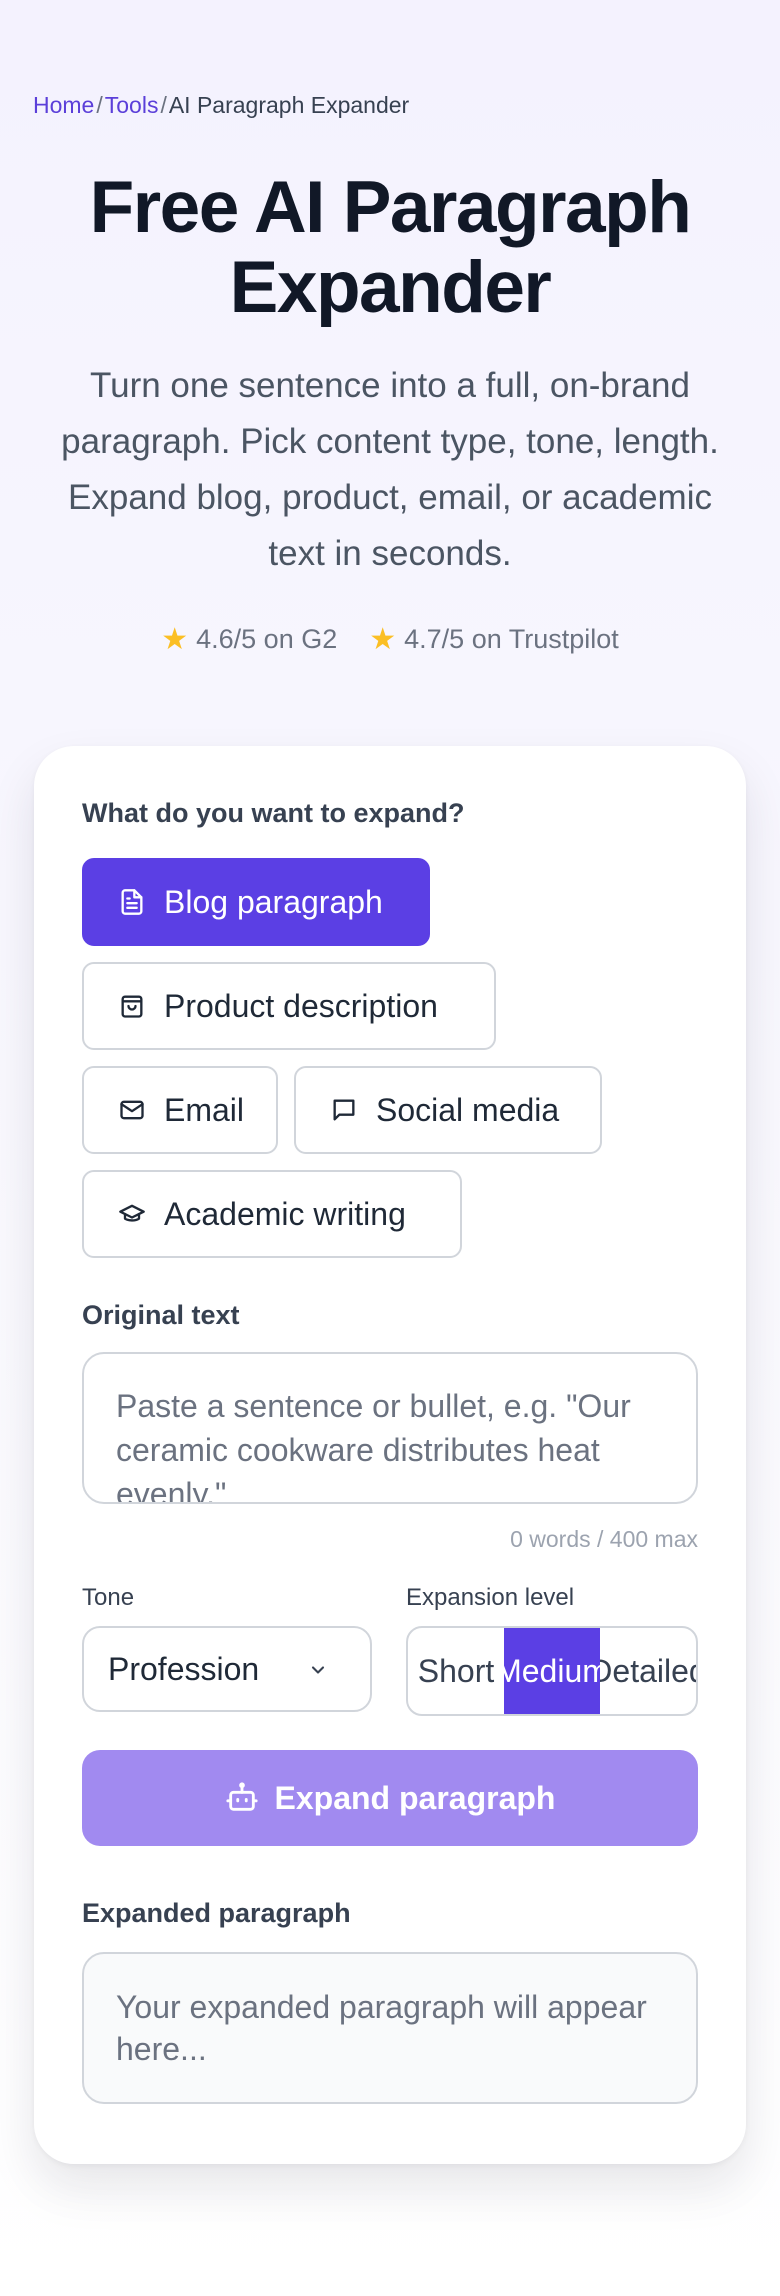 This screenshot has width=780, height=2296. Describe the element at coordinates (285, 1213) in the screenshot. I see `chip-label: Academic writing` at that location.